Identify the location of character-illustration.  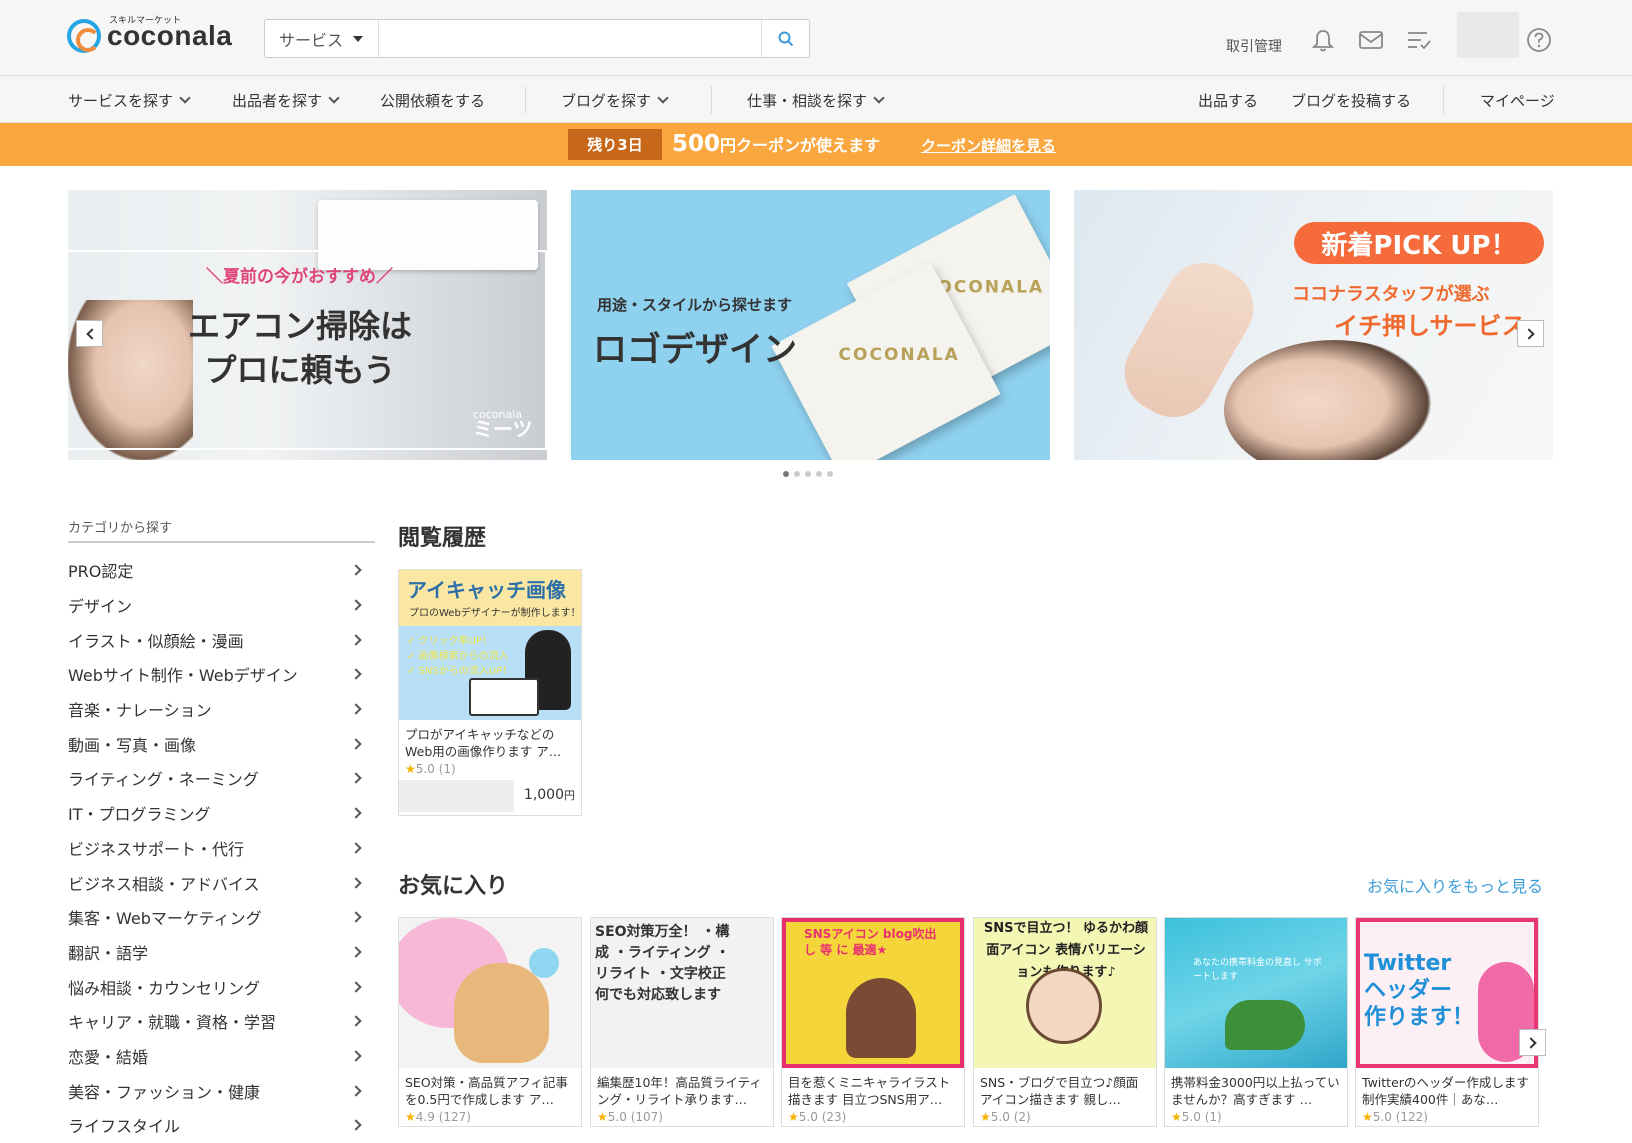
(881, 1018).